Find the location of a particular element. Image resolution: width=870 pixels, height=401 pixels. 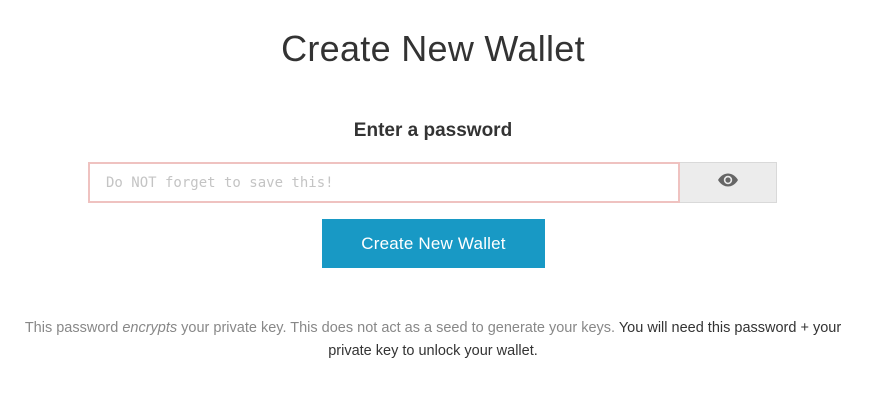

note-emphasis: encrypts is located at coordinates (150, 328).